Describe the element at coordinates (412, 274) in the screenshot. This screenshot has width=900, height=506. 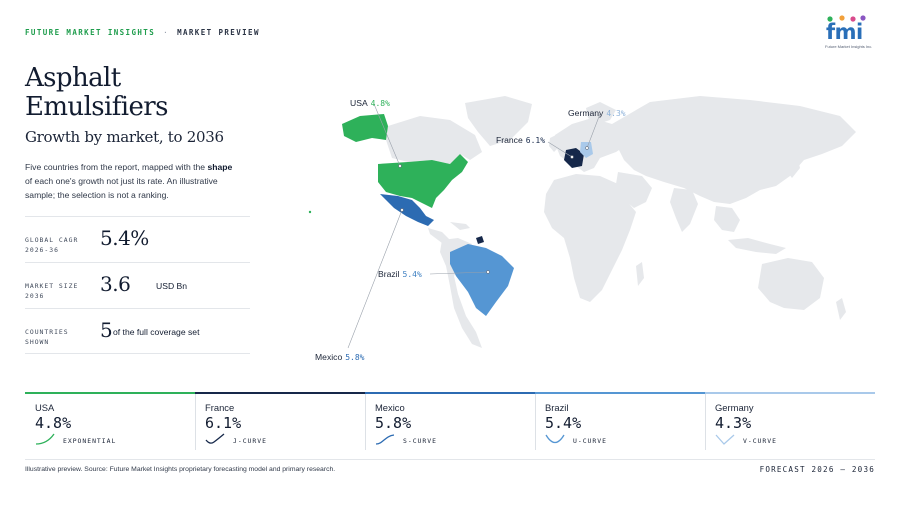
I see `map-label-rate: 5.4%` at that location.